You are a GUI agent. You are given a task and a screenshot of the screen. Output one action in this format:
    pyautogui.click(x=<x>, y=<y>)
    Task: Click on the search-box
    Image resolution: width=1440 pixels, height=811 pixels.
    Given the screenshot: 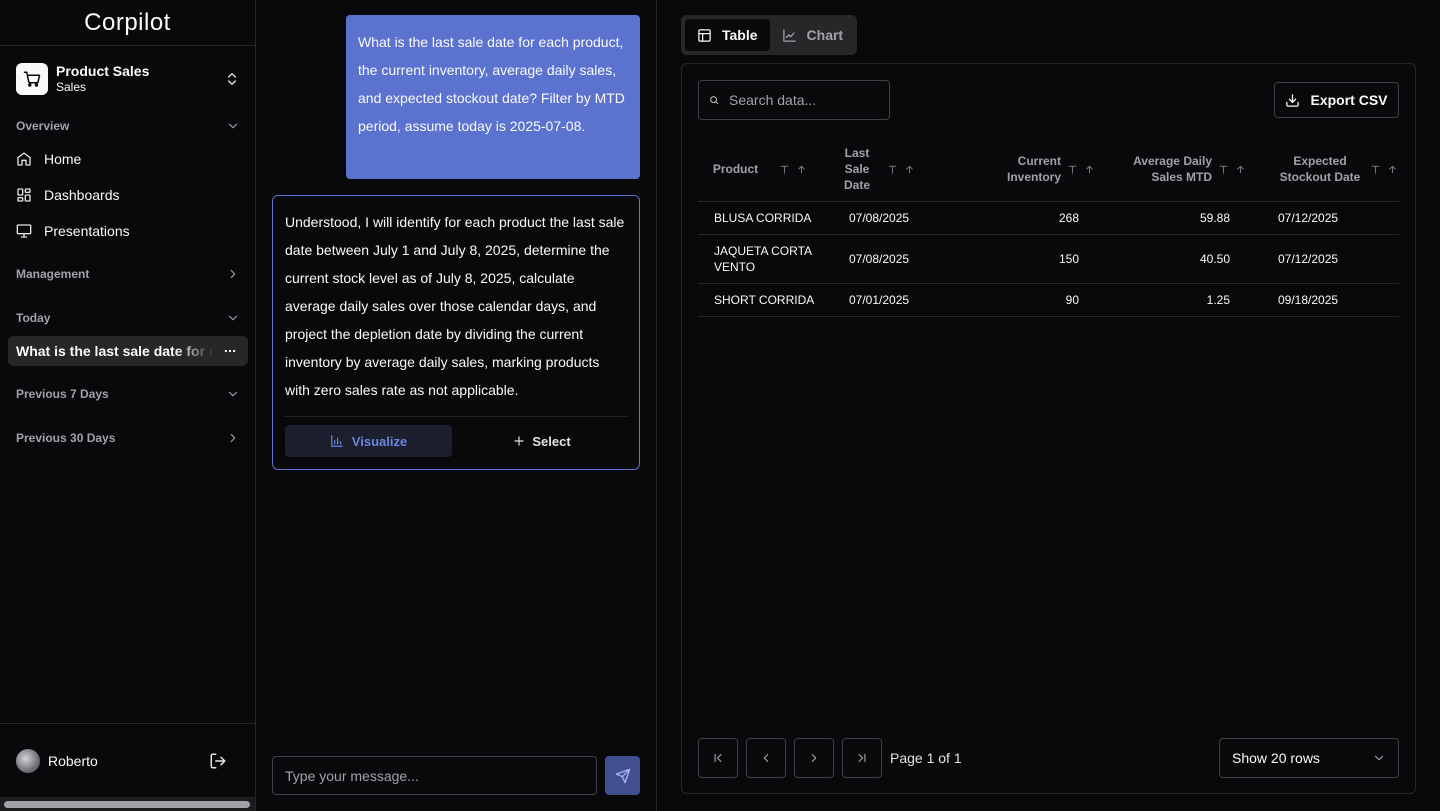 What is the action you would take?
    pyautogui.click(x=794, y=100)
    